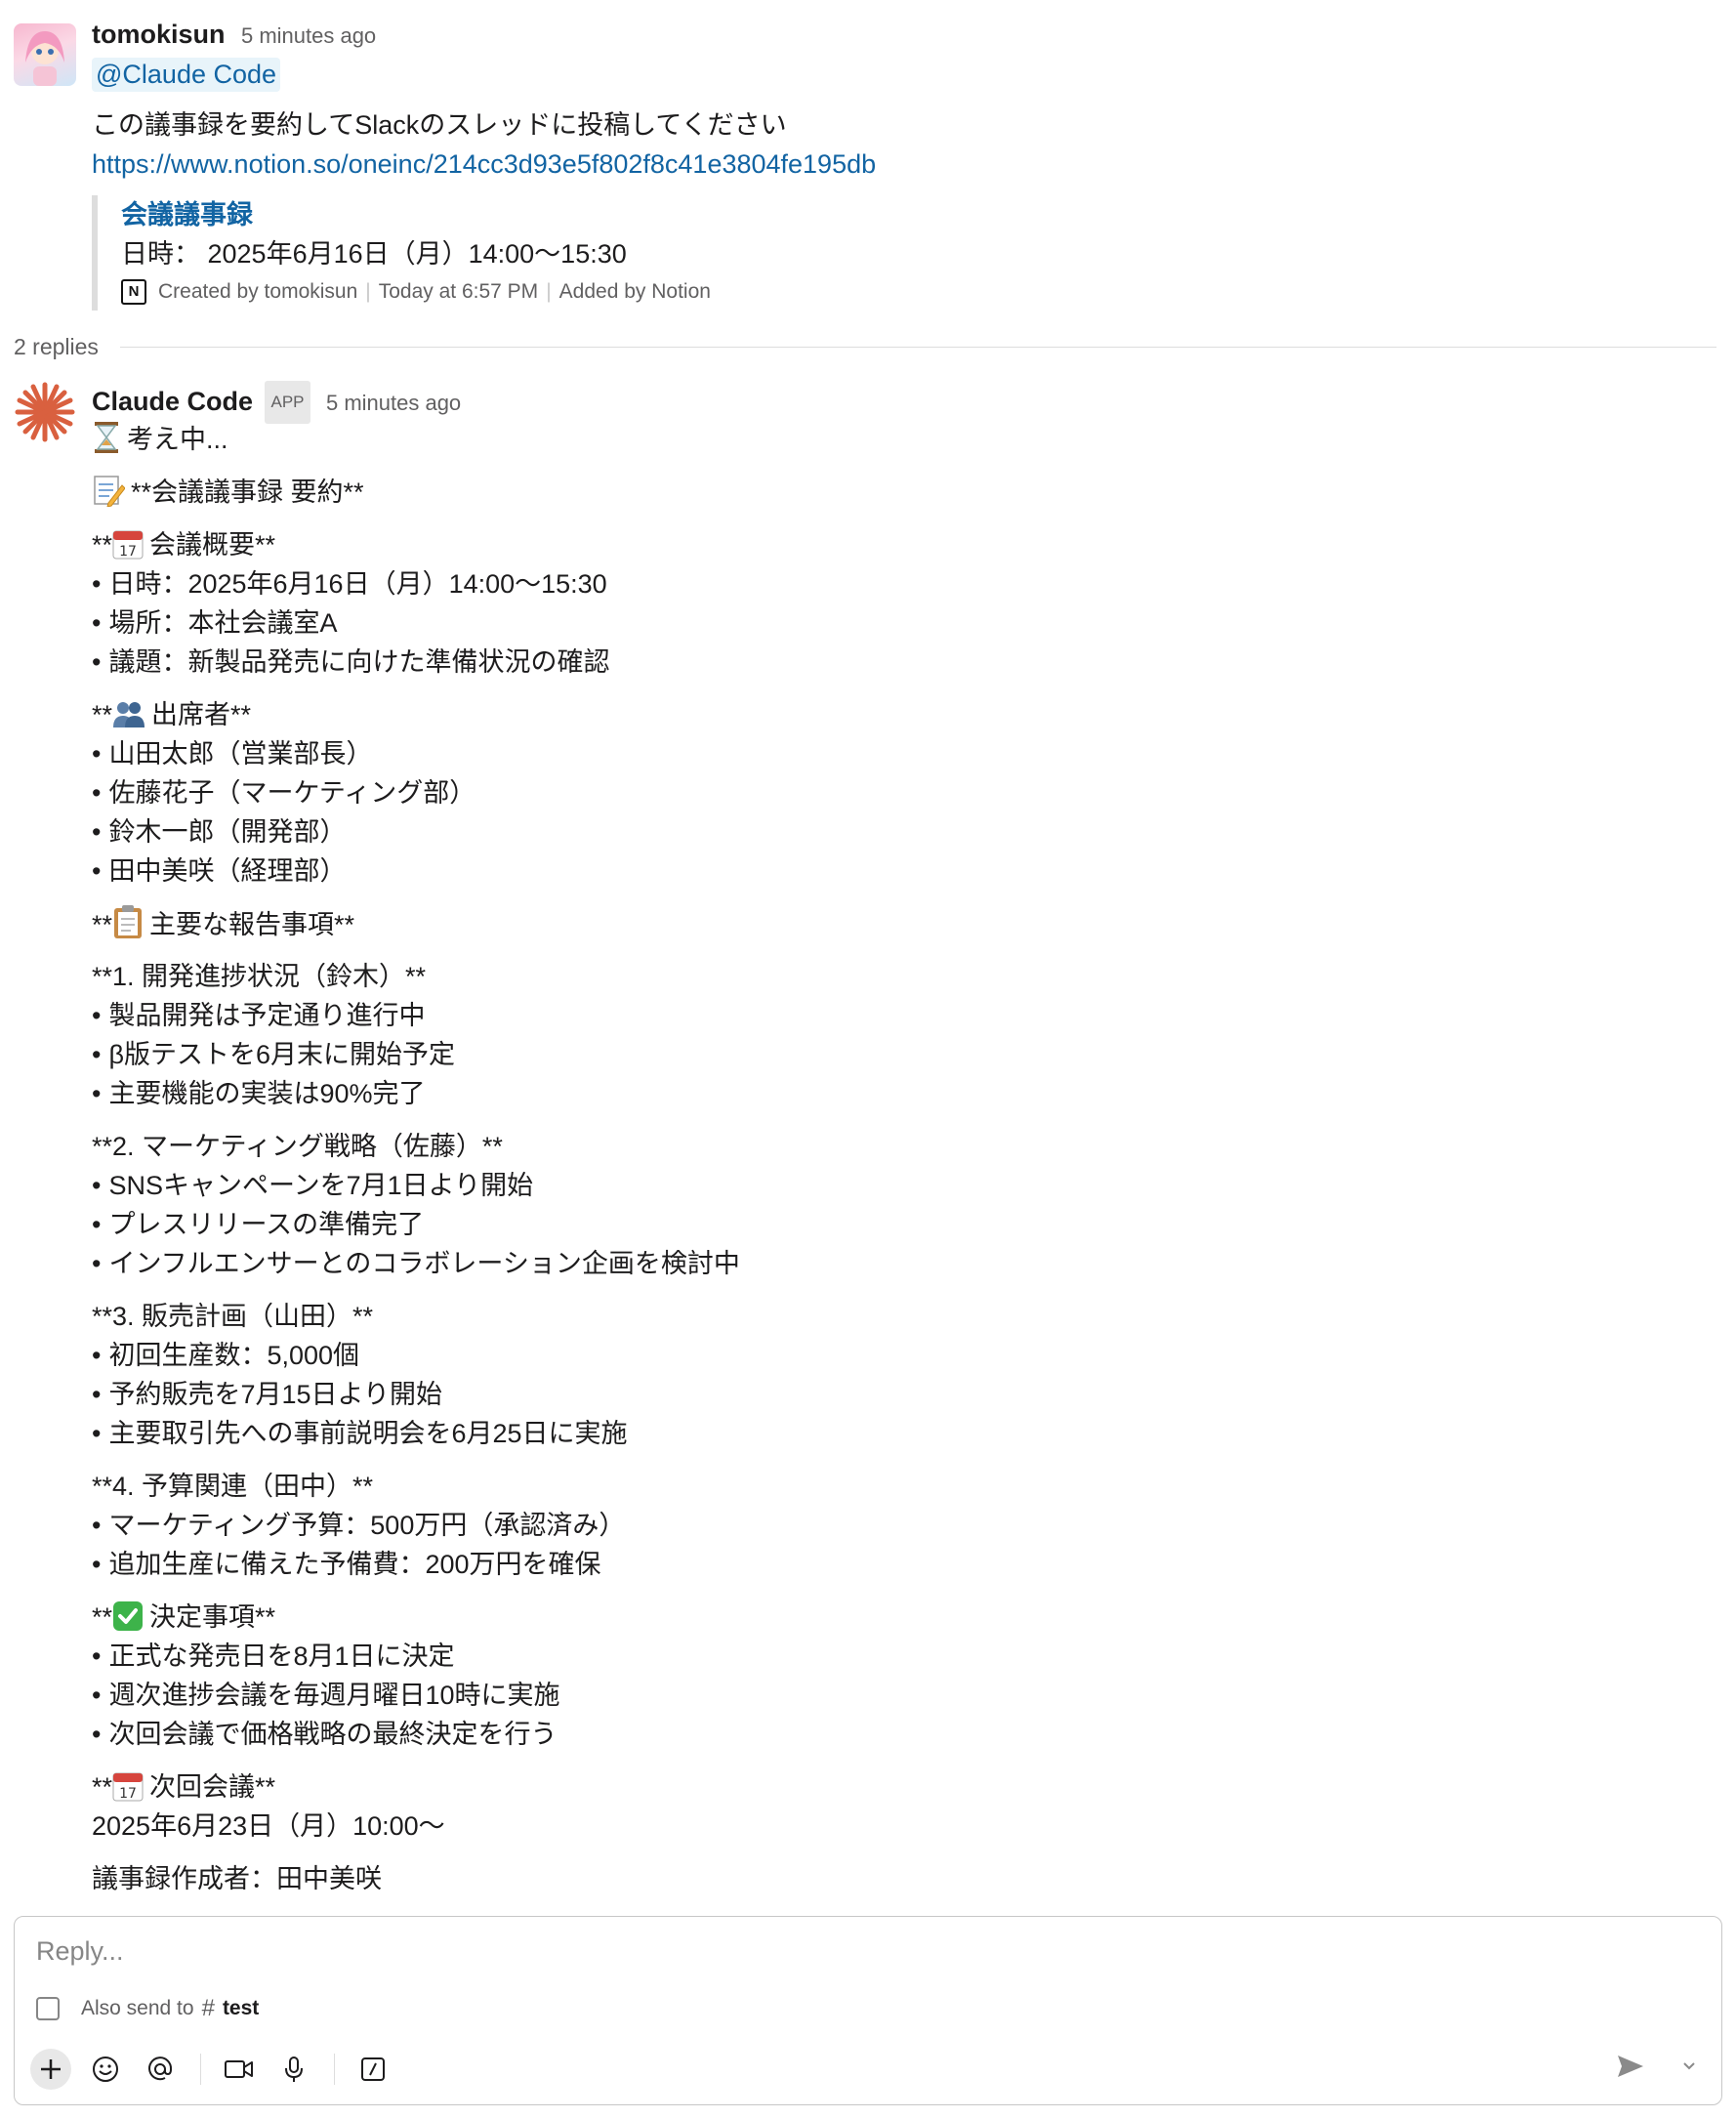 The height and width of the screenshot is (2119, 1736). What do you see at coordinates (904, 1695) in the screenshot?
I see `decision-item: 週次進捗会議を毎週月曜日10時に実施` at bounding box center [904, 1695].